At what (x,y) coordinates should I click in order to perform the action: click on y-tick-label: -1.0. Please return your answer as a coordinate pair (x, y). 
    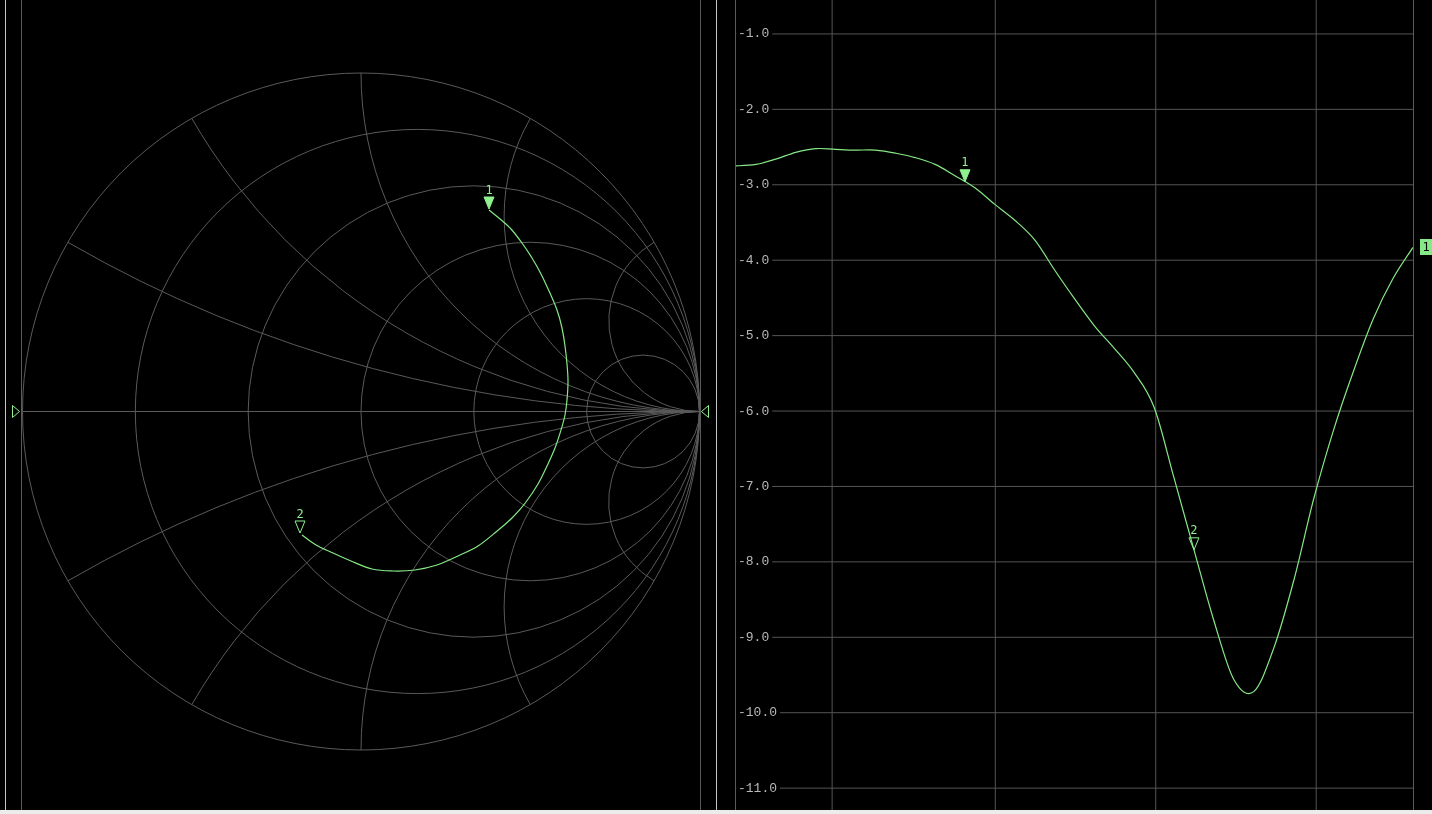
    Looking at the image, I should click on (754, 34).